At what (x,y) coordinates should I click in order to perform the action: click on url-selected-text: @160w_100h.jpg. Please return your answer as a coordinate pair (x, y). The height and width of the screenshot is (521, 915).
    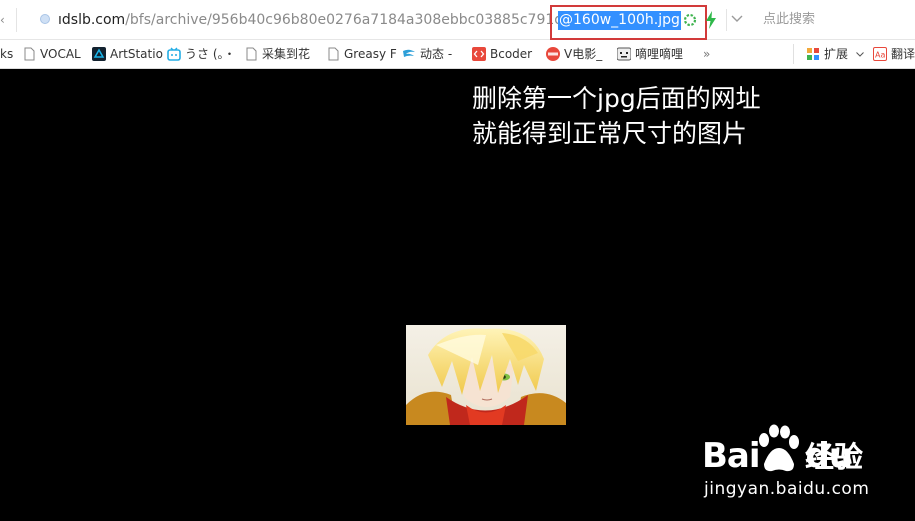
    Looking at the image, I should click on (619, 20).